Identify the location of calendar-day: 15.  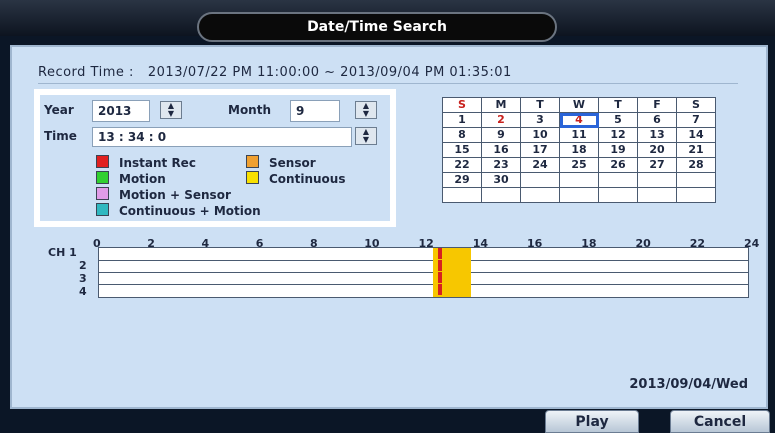
(462, 150).